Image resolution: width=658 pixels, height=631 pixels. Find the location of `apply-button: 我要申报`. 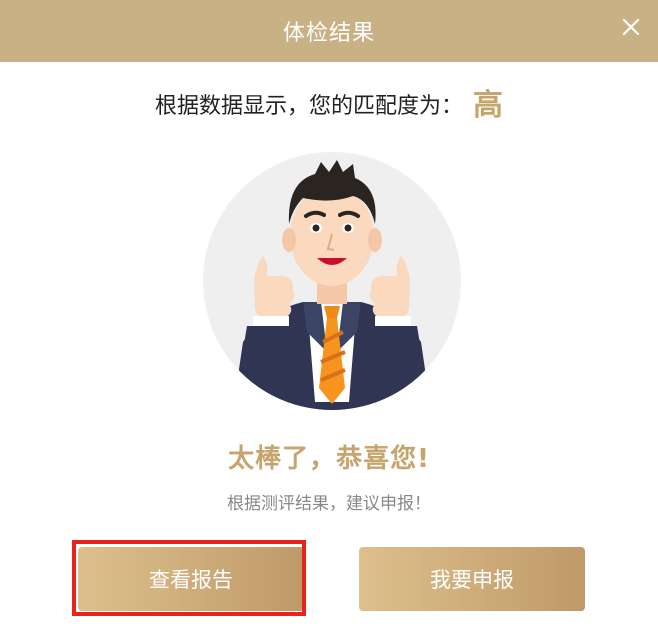

apply-button: 我要申报 is located at coordinates (472, 579).